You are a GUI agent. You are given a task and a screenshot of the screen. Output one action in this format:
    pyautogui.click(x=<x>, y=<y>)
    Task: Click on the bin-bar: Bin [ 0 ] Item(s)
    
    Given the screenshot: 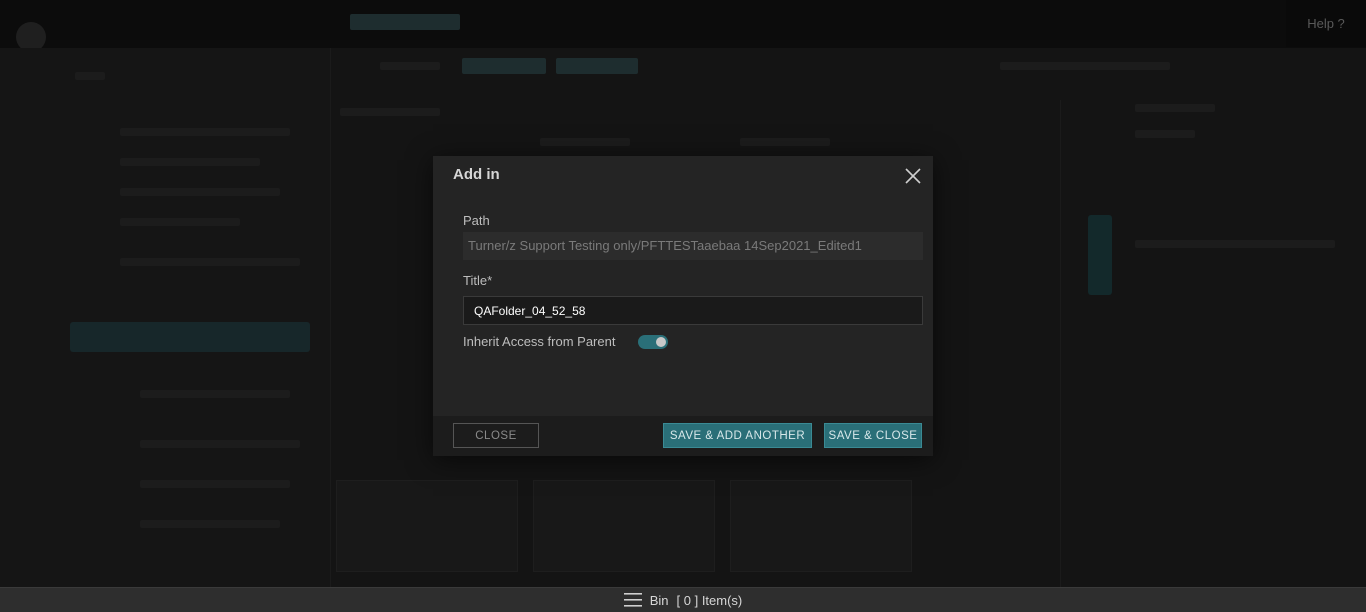 What is the action you would take?
    pyautogui.click(x=683, y=599)
    